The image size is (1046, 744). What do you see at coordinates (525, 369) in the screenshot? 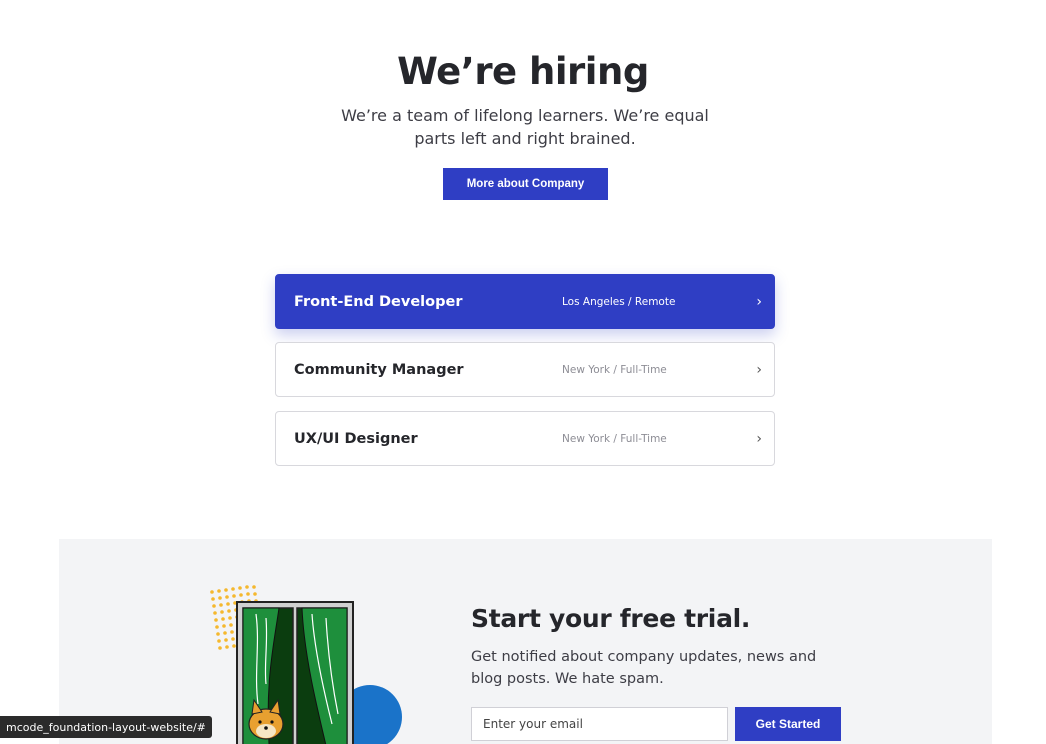
I see `job-item-community-manager: Community Manager New York / Full-Time ›` at bounding box center [525, 369].